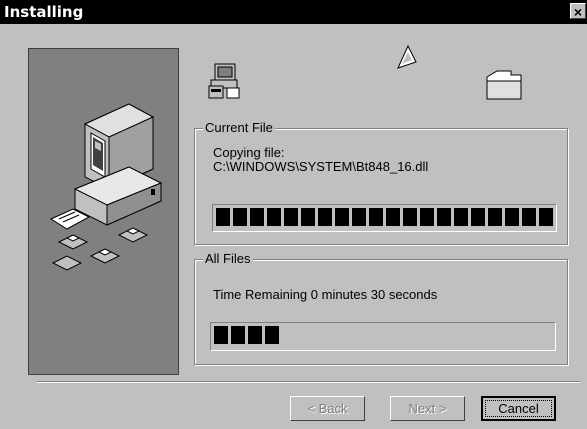 This screenshot has width=587, height=429. Describe the element at coordinates (239, 127) in the screenshot. I see `current-file-label: Current File` at that location.